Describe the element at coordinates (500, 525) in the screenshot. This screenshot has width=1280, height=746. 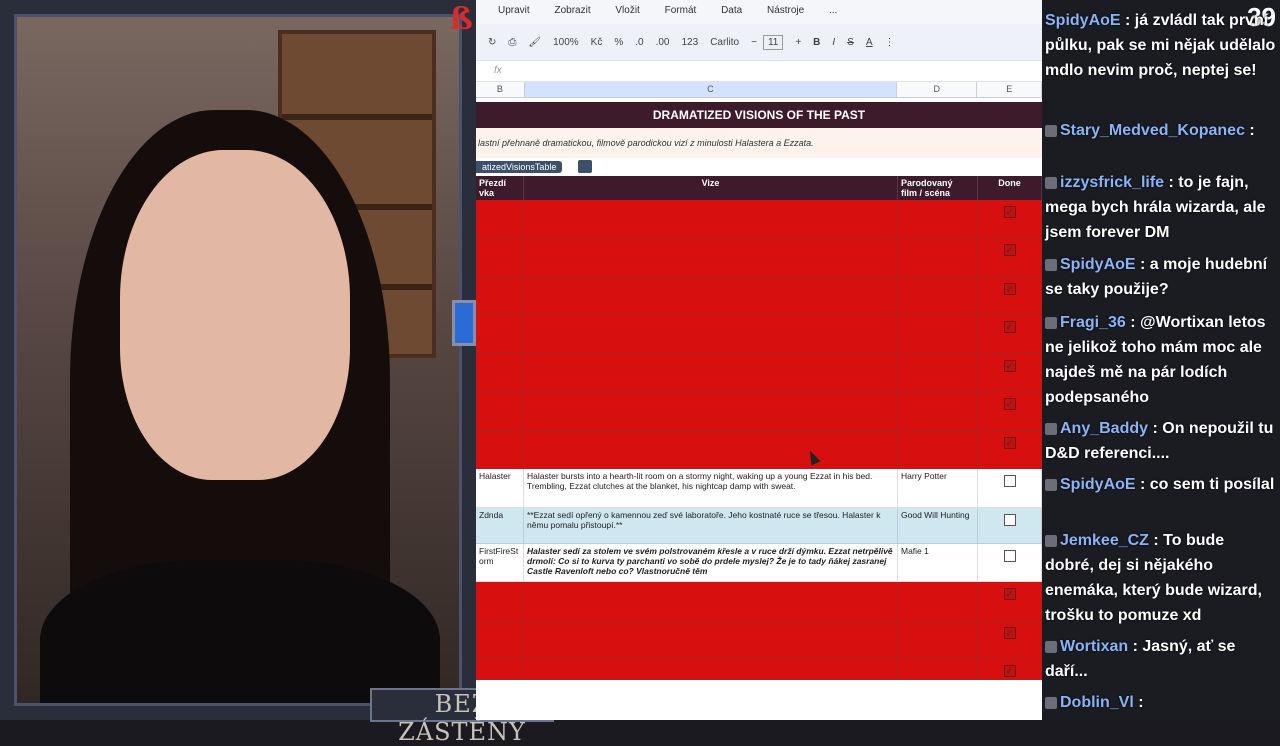
I see `nickname-cell: Zdnda` at that location.